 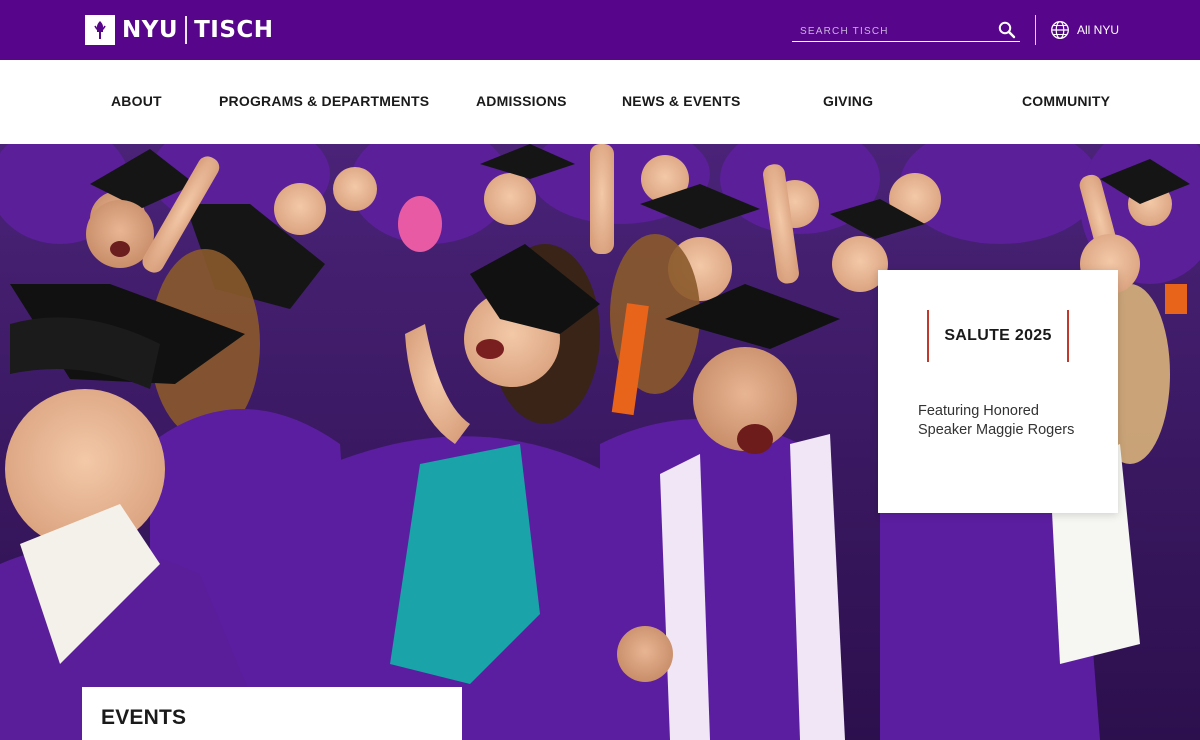 What do you see at coordinates (893, 29) in the screenshot?
I see `search-input` at bounding box center [893, 29].